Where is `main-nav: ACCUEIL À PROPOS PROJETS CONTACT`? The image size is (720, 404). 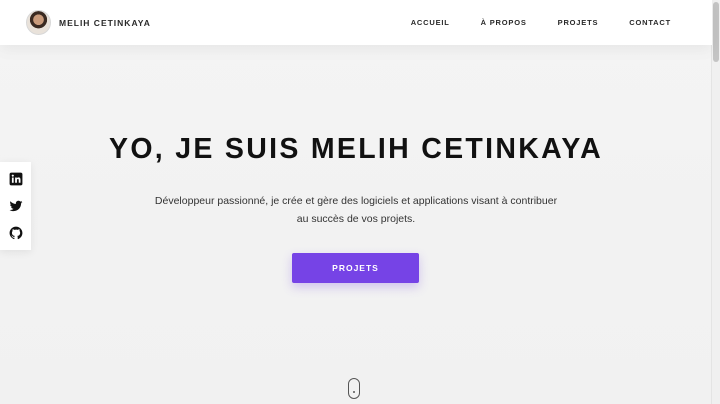 main-nav: ACCUEIL À PROPOS PROJETS CONTACT is located at coordinates (525, 22).